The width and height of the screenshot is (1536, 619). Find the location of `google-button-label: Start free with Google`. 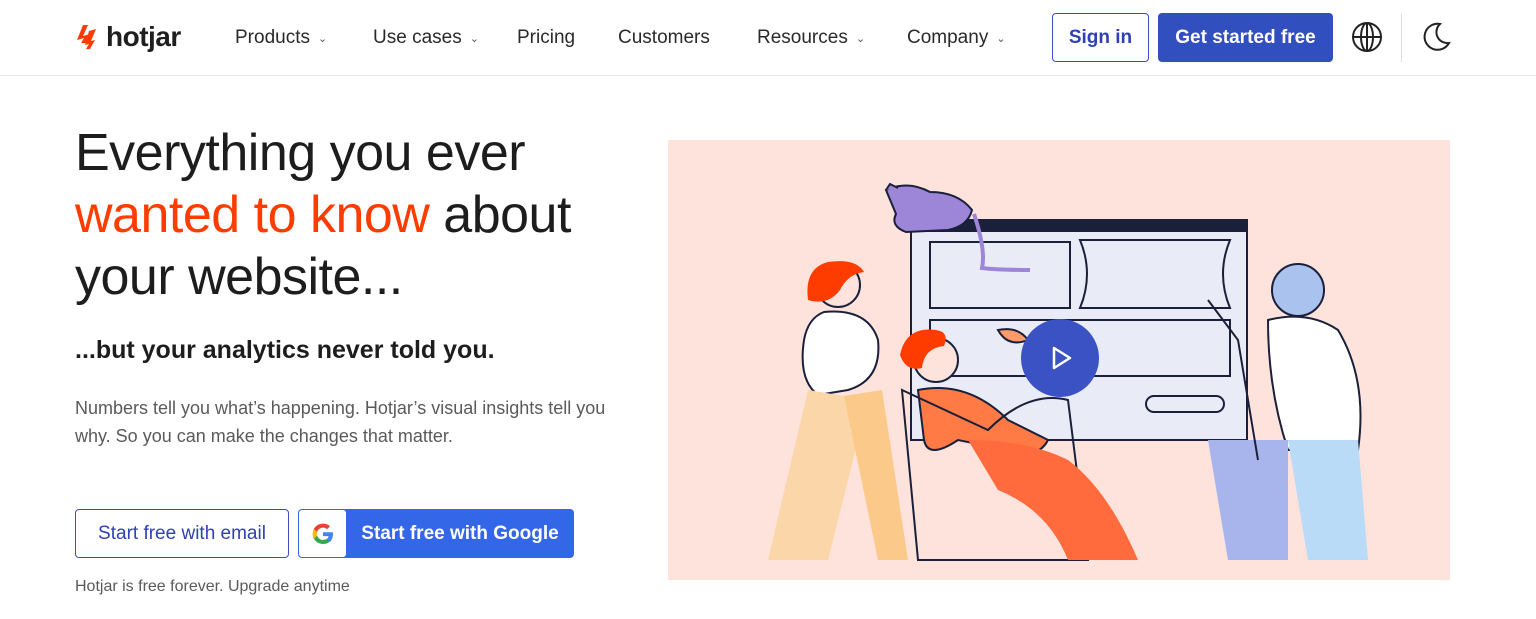

google-button-label: Start free with Google is located at coordinates (460, 533).